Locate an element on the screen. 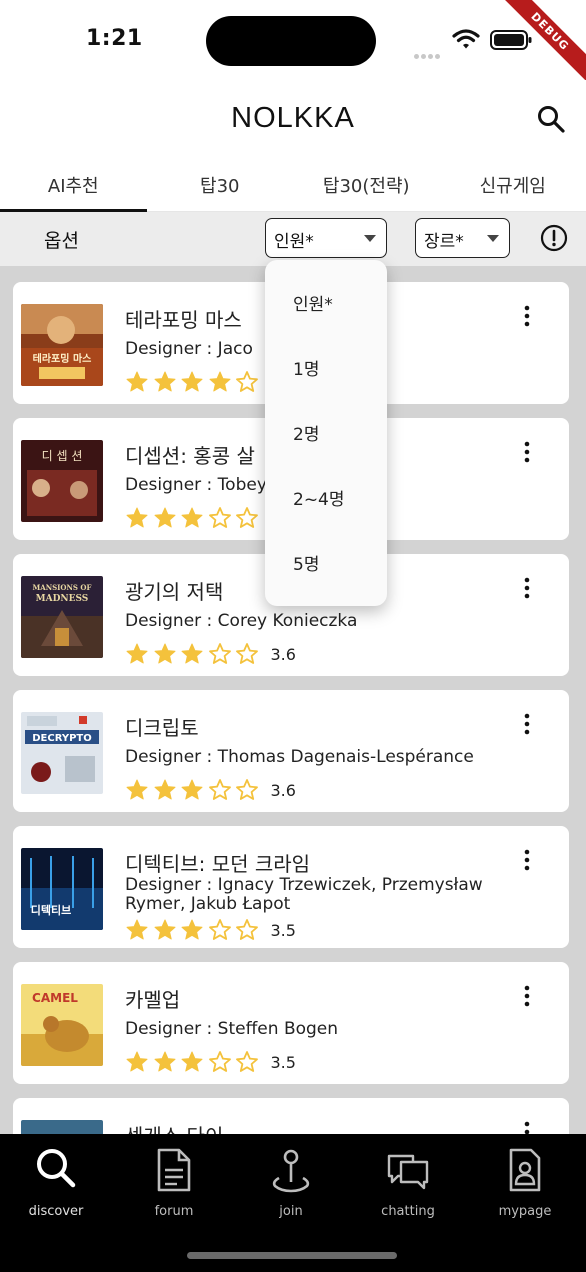 The height and width of the screenshot is (1272, 586). nav-join: join is located at coordinates (291, 1182).